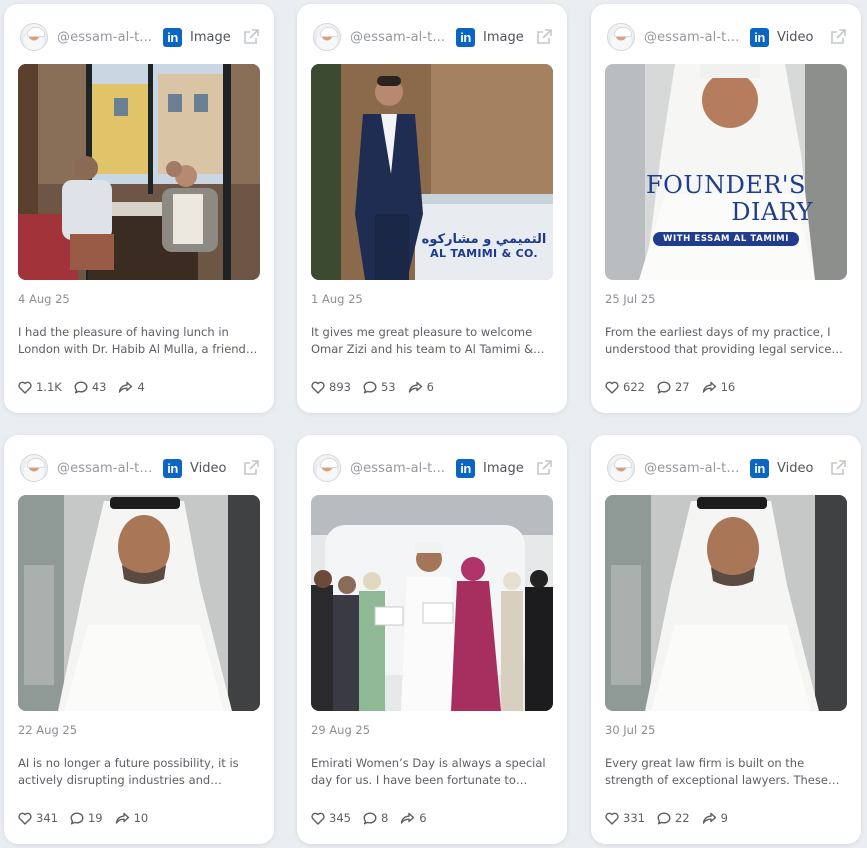 Image resolution: width=867 pixels, height=848 pixels. I want to click on comments-count: 8, so click(384, 818).